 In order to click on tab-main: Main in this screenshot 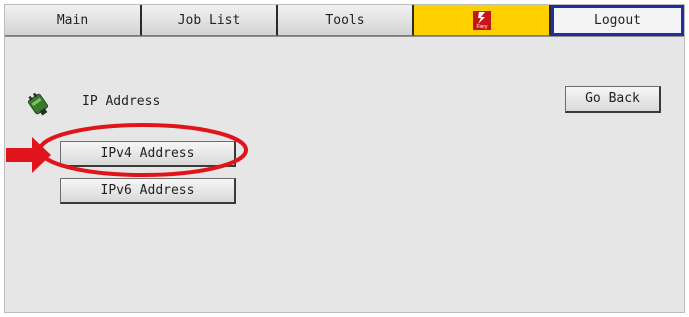, I will do `click(73, 20)`.